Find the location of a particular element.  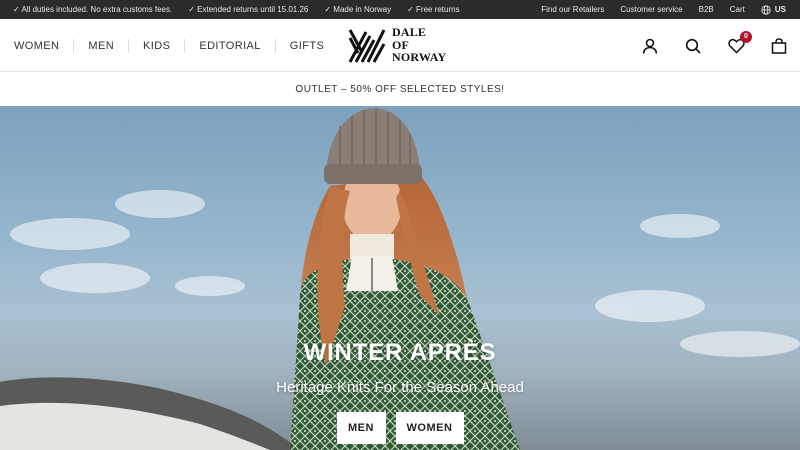

dale-of-norway-logo: DALE OF NORWAY is located at coordinates (397, 45).